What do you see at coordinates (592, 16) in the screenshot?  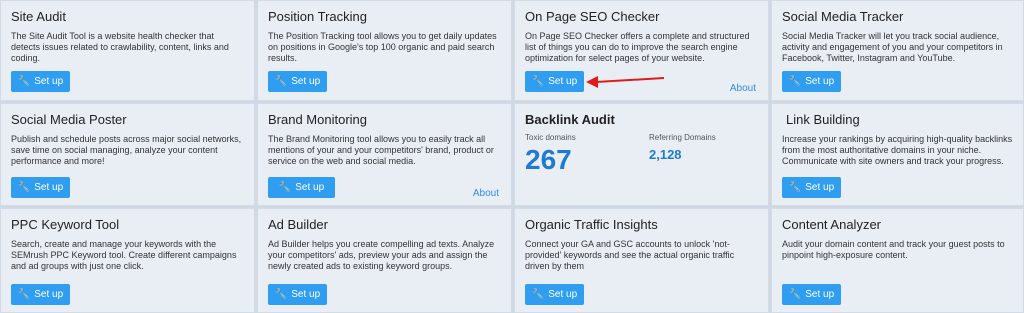 I see `card-title: On Page SEO Checker` at bounding box center [592, 16].